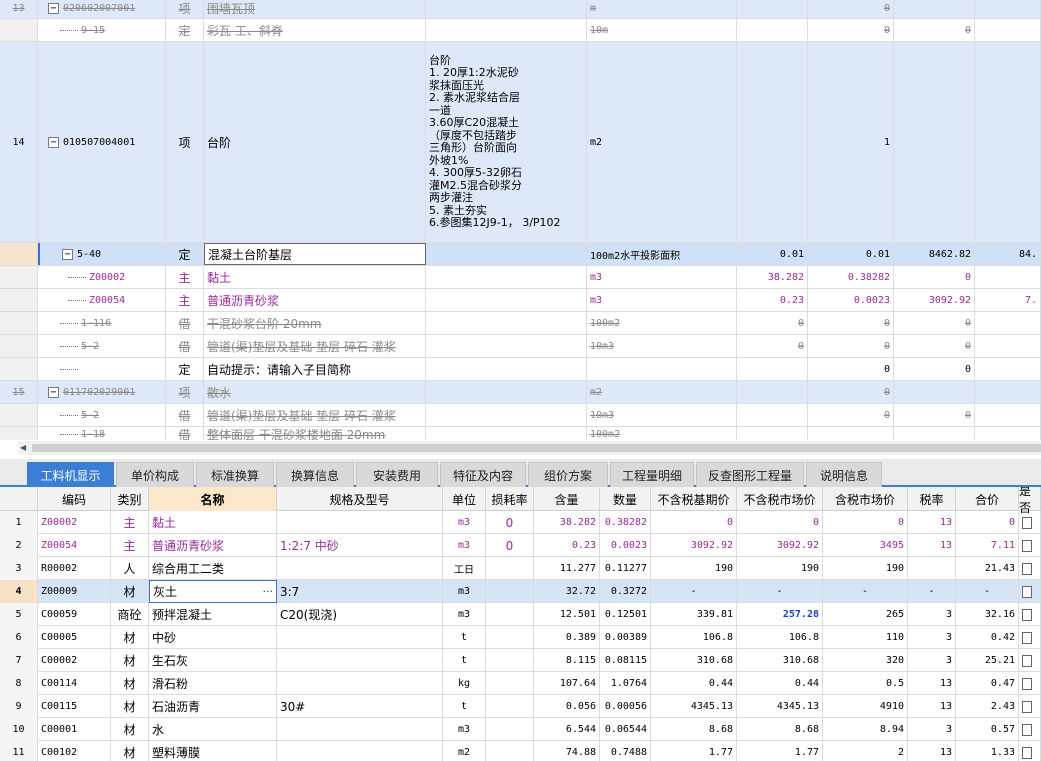 The width and height of the screenshot is (1041, 761). Describe the element at coordinates (987, 545) in the screenshot. I see `resource-cell-total: 7.11` at that location.